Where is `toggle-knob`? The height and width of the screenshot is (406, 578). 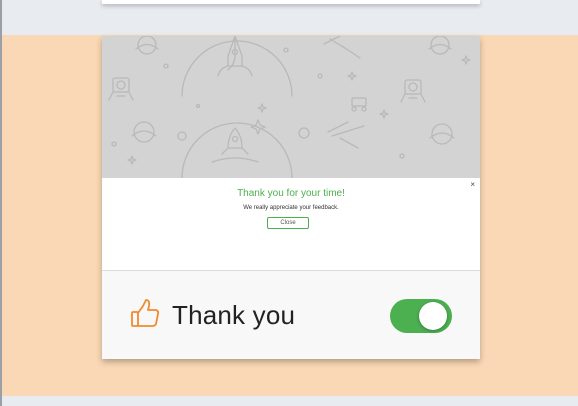
toggle-knob is located at coordinates (433, 316).